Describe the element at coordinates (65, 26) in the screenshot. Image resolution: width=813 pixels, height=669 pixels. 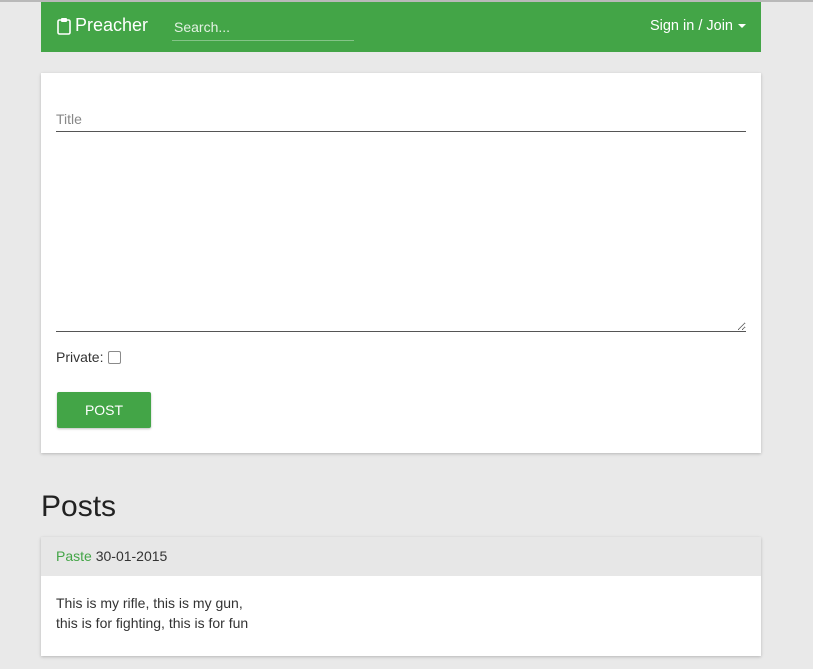
I see `clipboard-icon` at that location.